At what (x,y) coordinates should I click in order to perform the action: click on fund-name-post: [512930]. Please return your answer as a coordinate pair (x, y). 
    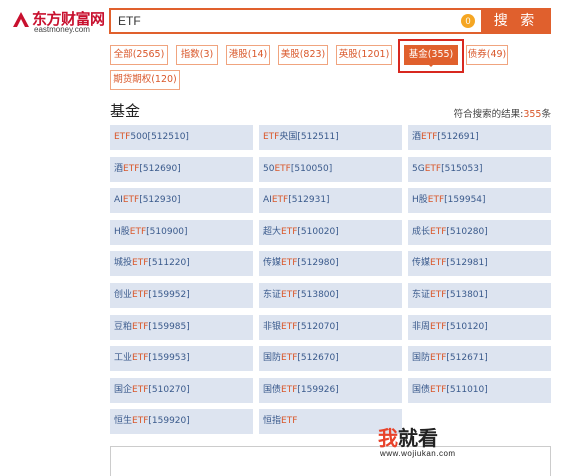
    Looking at the image, I should click on (160, 200).